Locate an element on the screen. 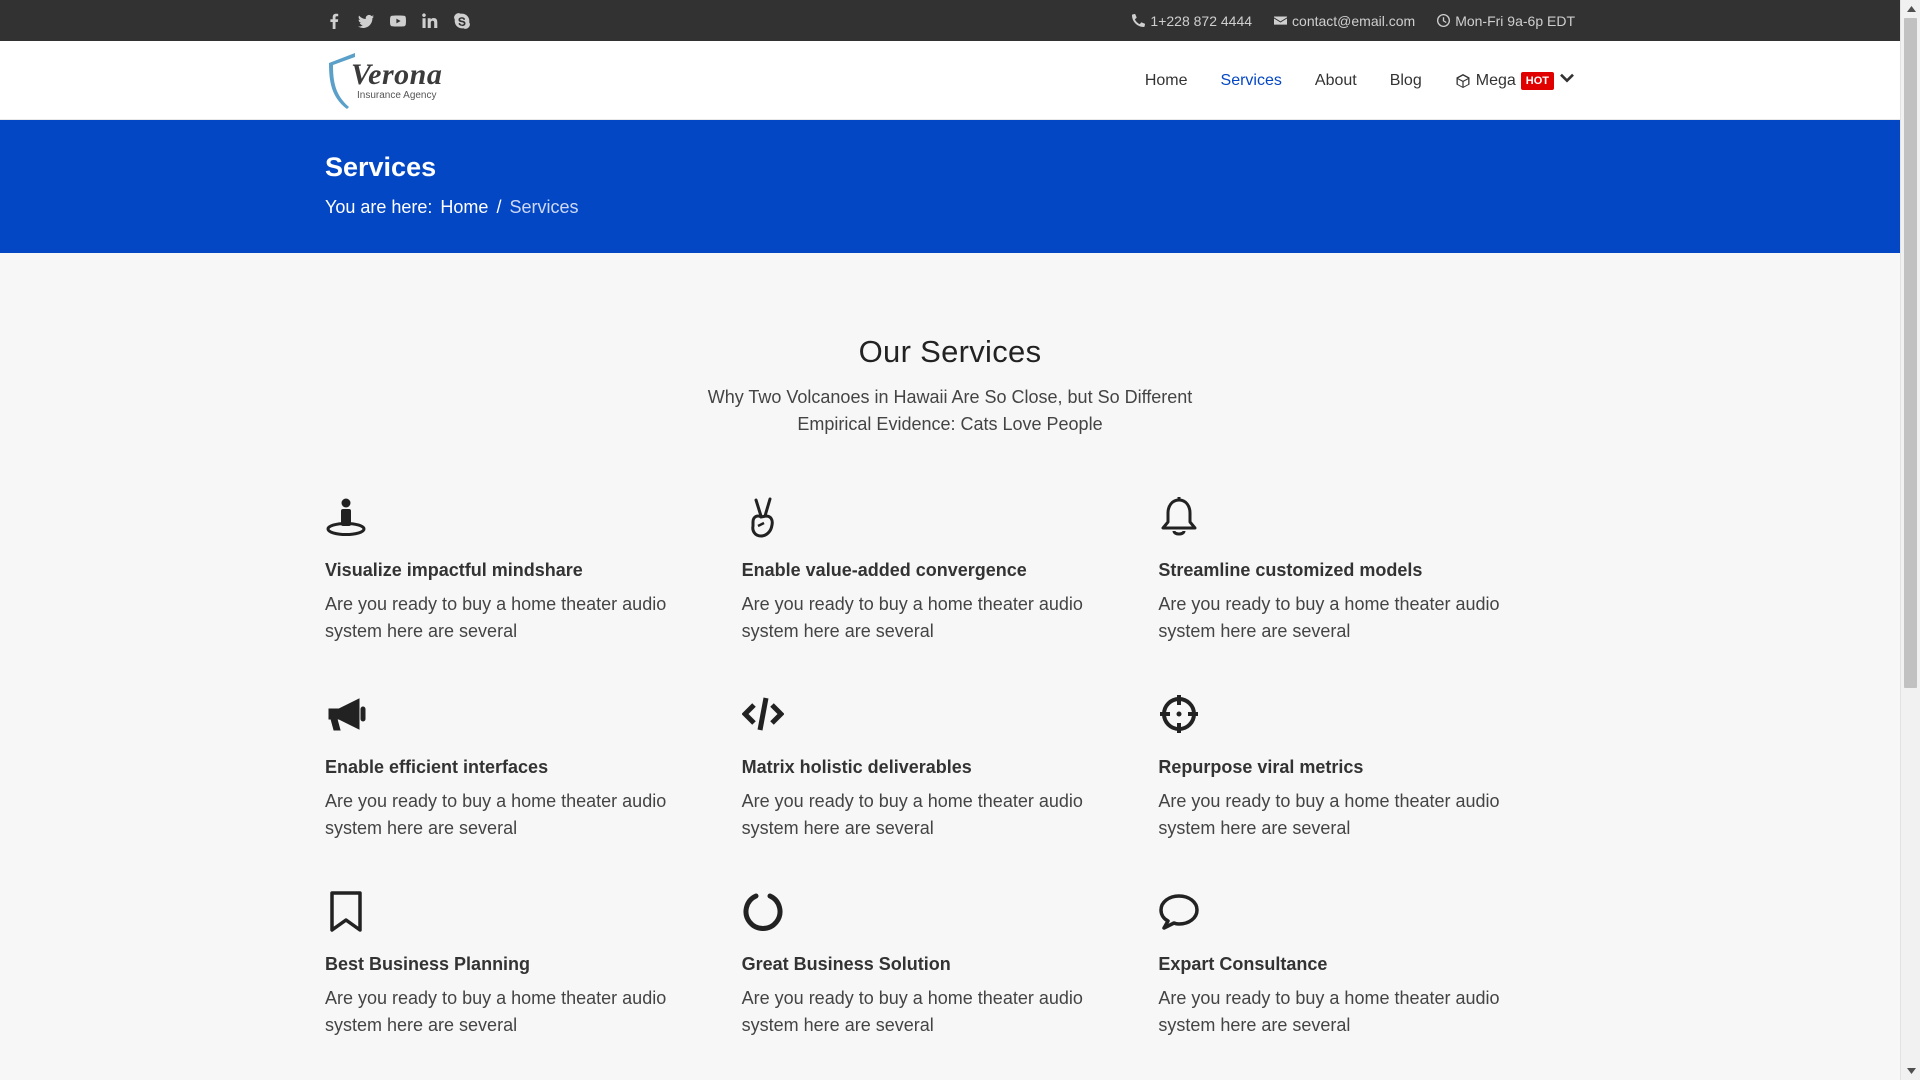 The width and height of the screenshot is (1920, 1080). logo: Verona Insurance Agency is located at coordinates (383, 81).